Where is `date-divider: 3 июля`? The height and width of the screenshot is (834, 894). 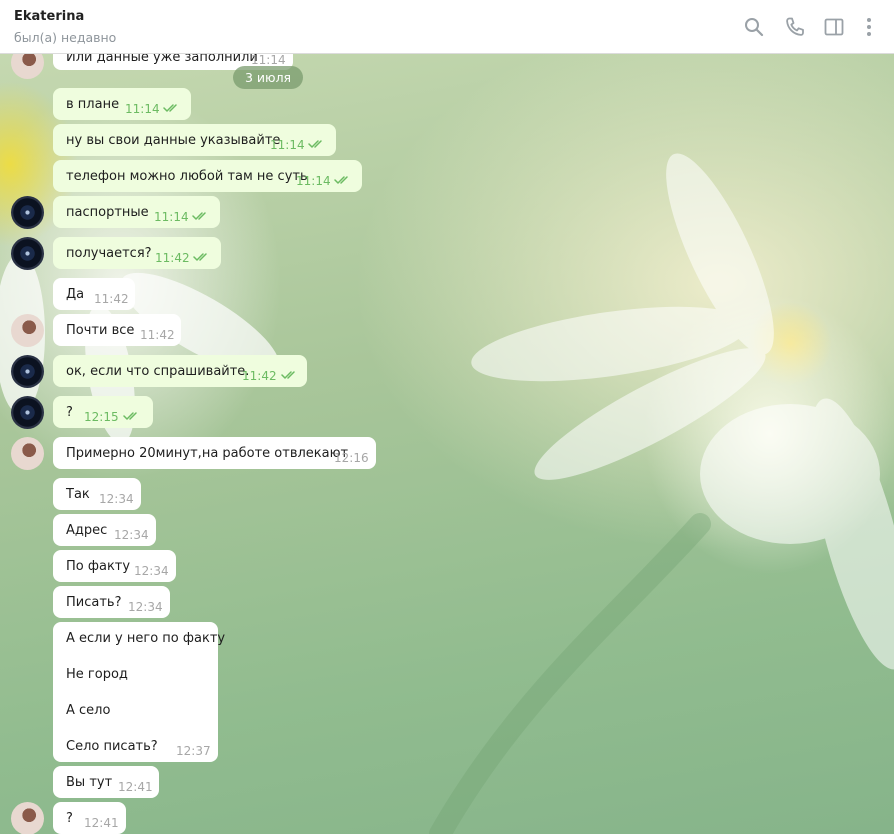 date-divider: 3 июля is located at coordinates (268, 77).